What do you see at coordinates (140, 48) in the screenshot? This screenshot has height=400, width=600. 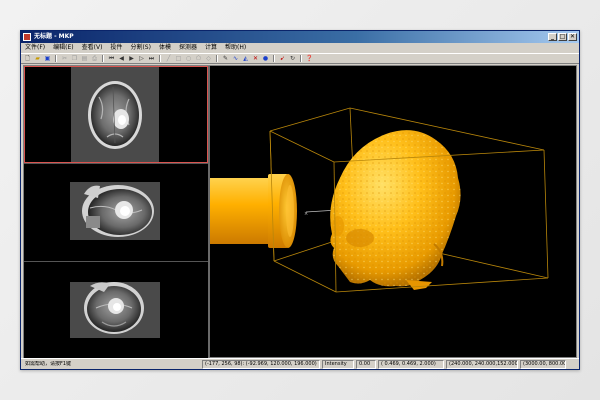 I see `menu-segment: 分割(S)` at bounding box center [140, 48].